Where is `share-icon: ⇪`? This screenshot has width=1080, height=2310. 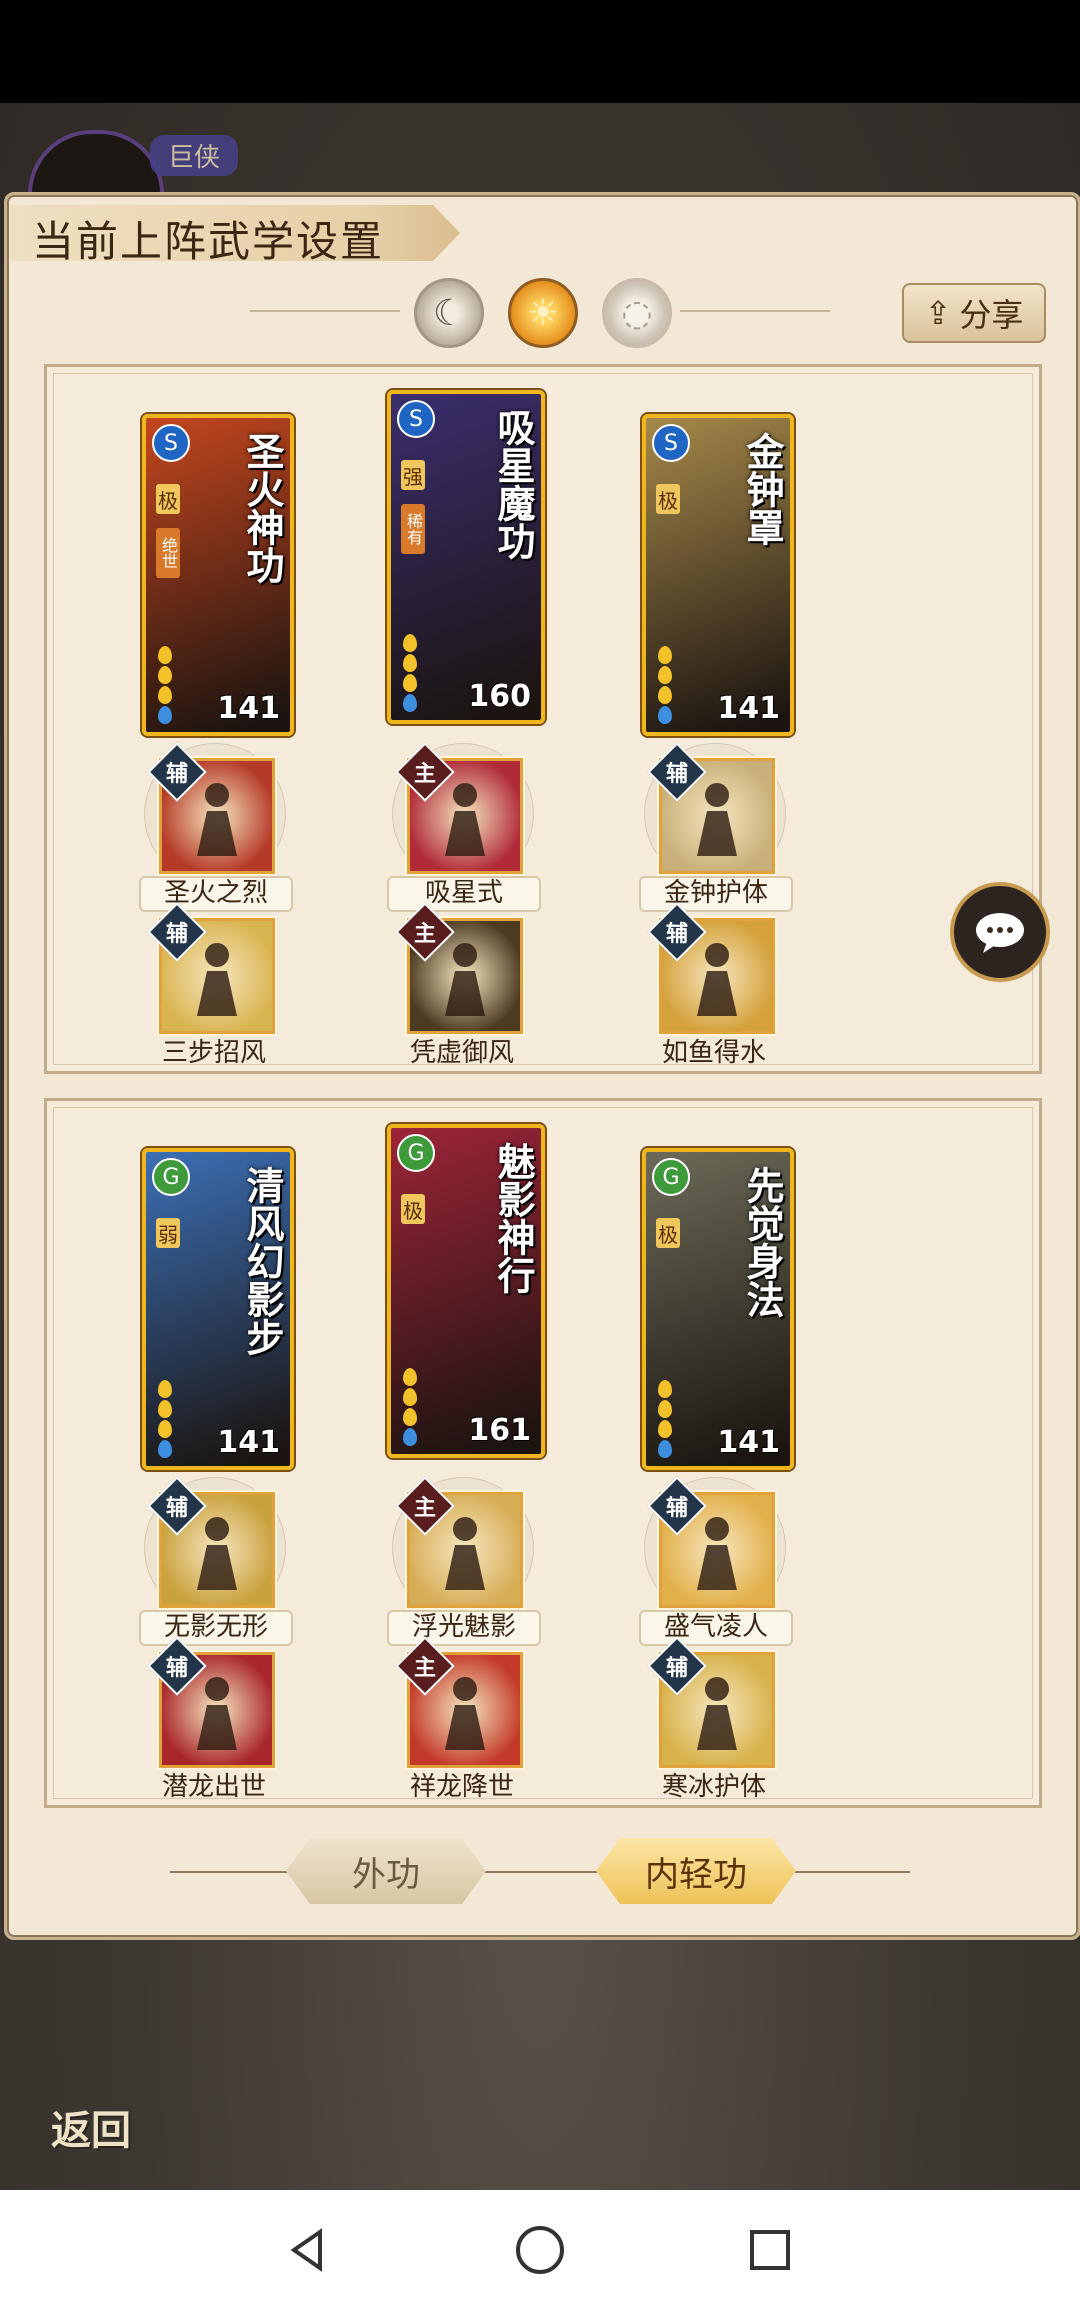
share-icon: ⇪ is located at coordinates (938, 313).